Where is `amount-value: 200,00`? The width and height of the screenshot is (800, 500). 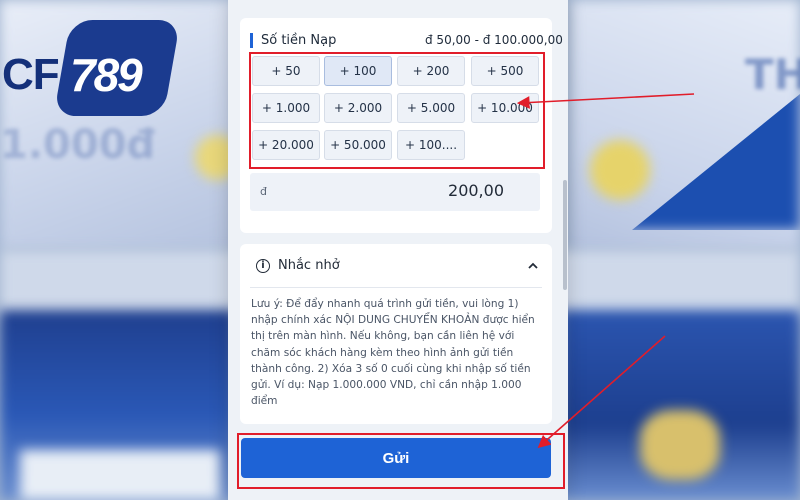 amount-value: 200,00 is located at coordinates (476, 190).